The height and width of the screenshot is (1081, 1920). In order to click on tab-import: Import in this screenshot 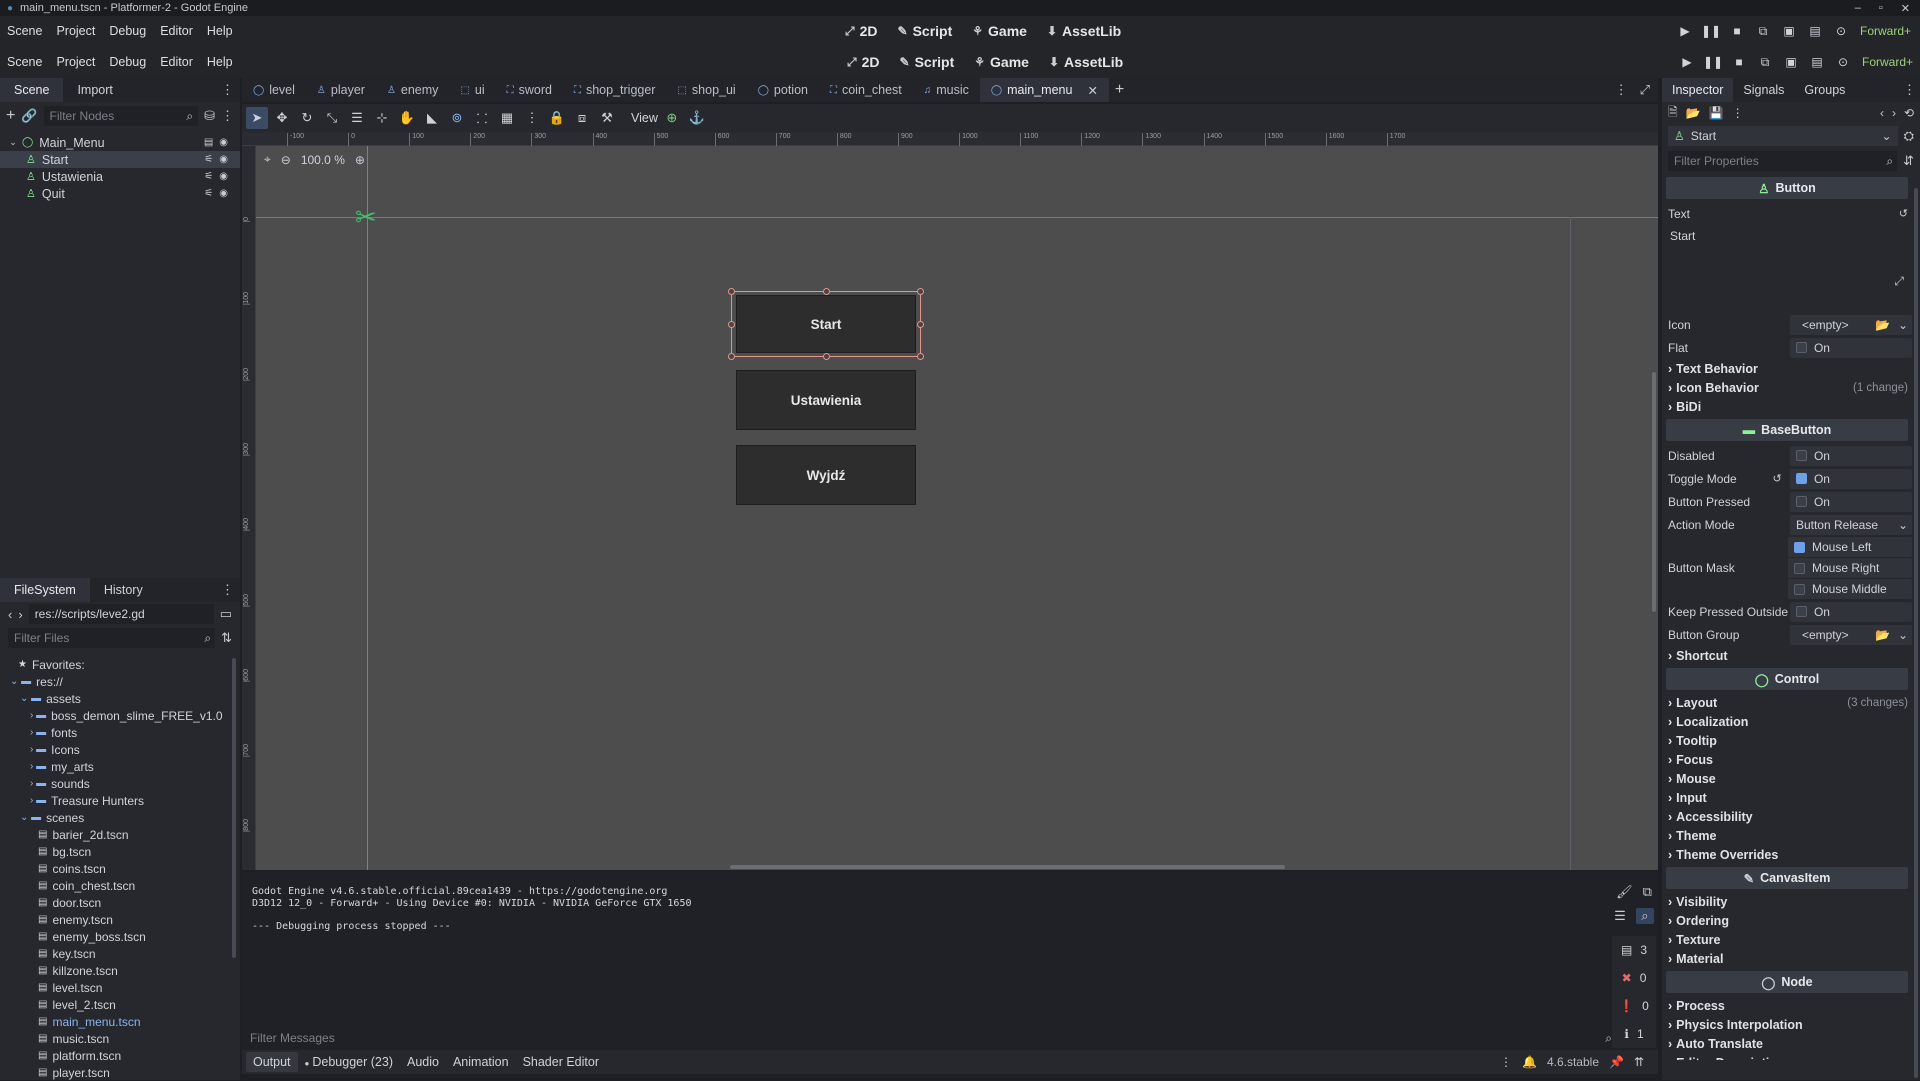, I will do `click(94, 90)`.